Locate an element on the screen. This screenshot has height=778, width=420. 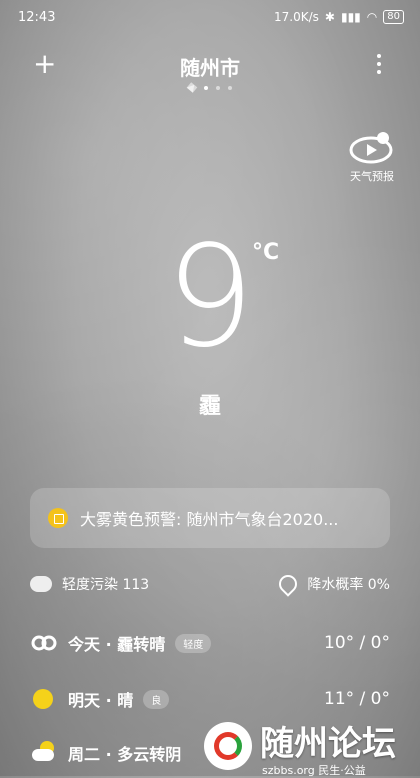
current-condition: 霾 is located at coordinates (209, 406).